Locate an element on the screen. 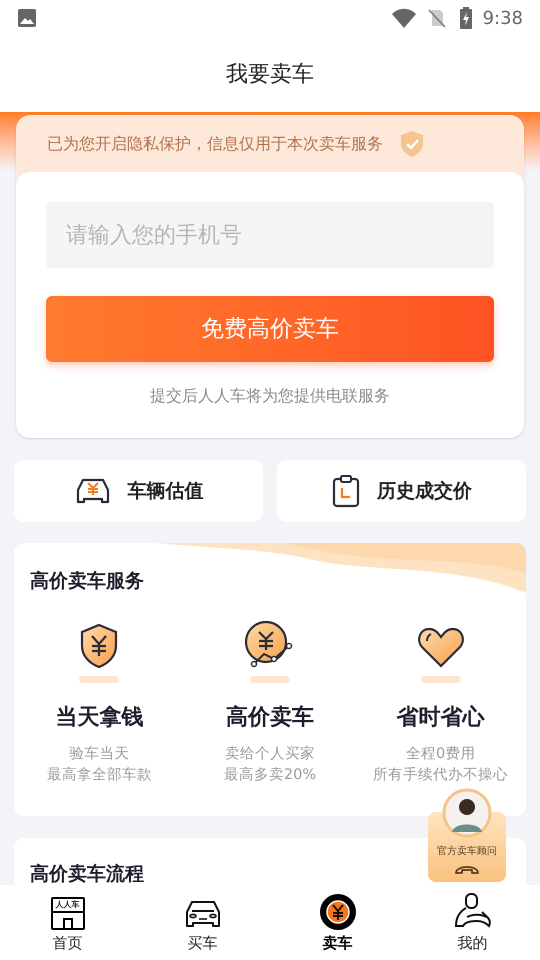  wifi-icon is located at coordinates (403, 18).